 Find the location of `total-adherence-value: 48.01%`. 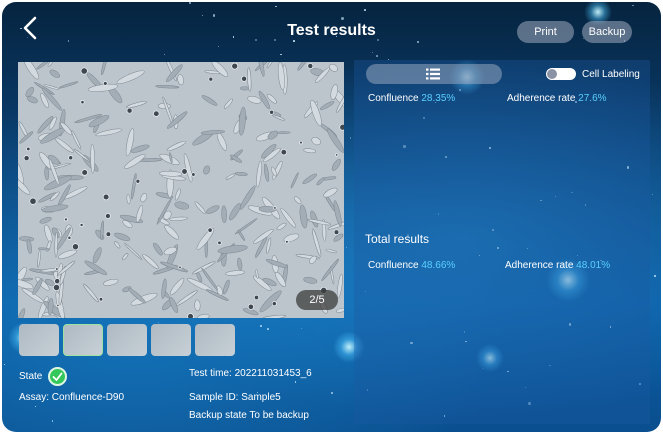

total-adherence-value: 48.01% is located at coordinates (593, 265).